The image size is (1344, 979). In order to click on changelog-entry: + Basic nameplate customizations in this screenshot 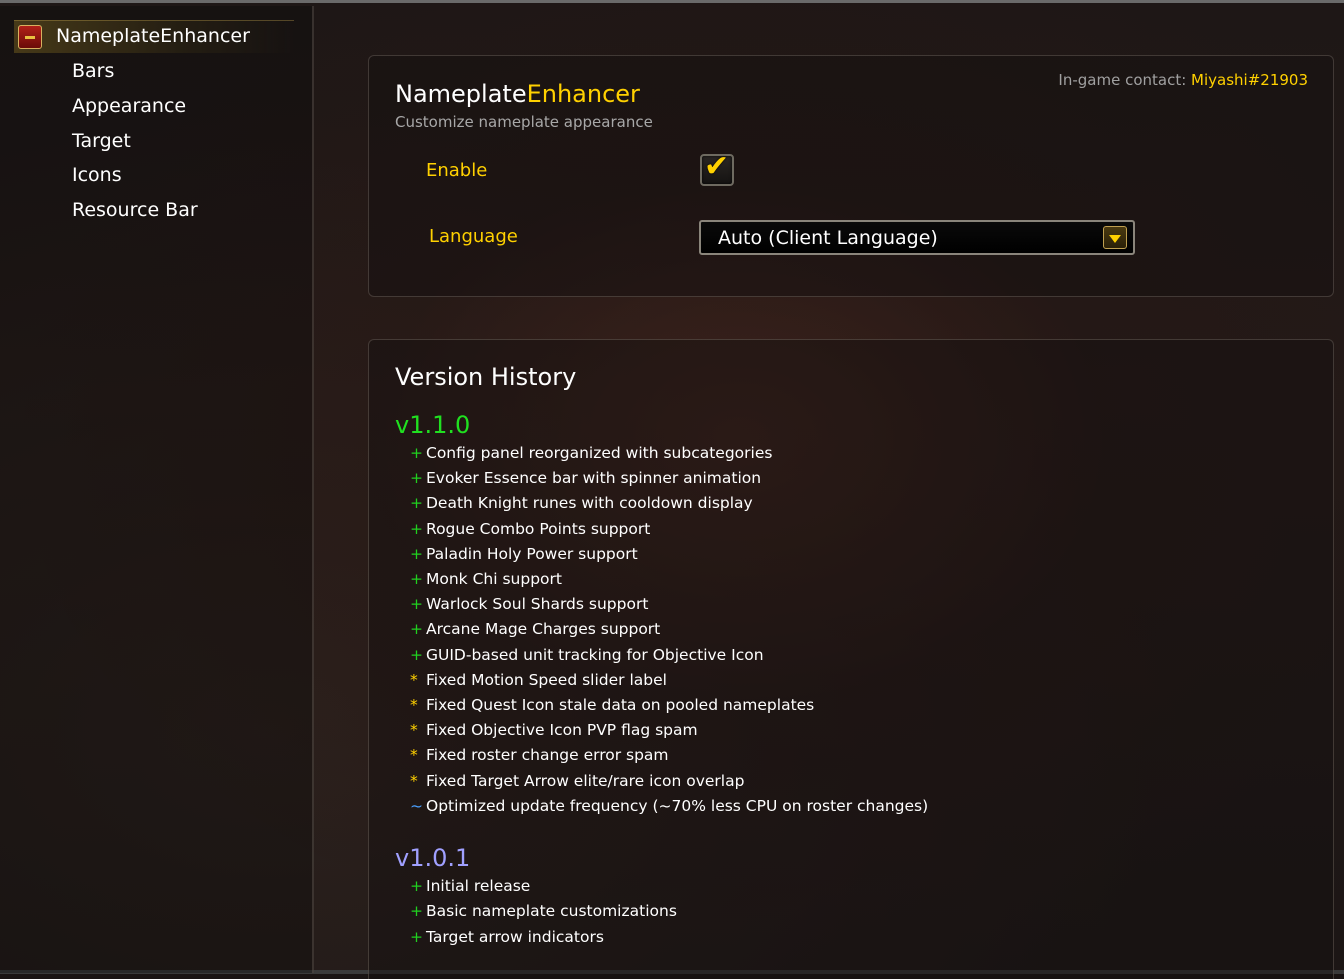, I will do `click(543, 911)`.